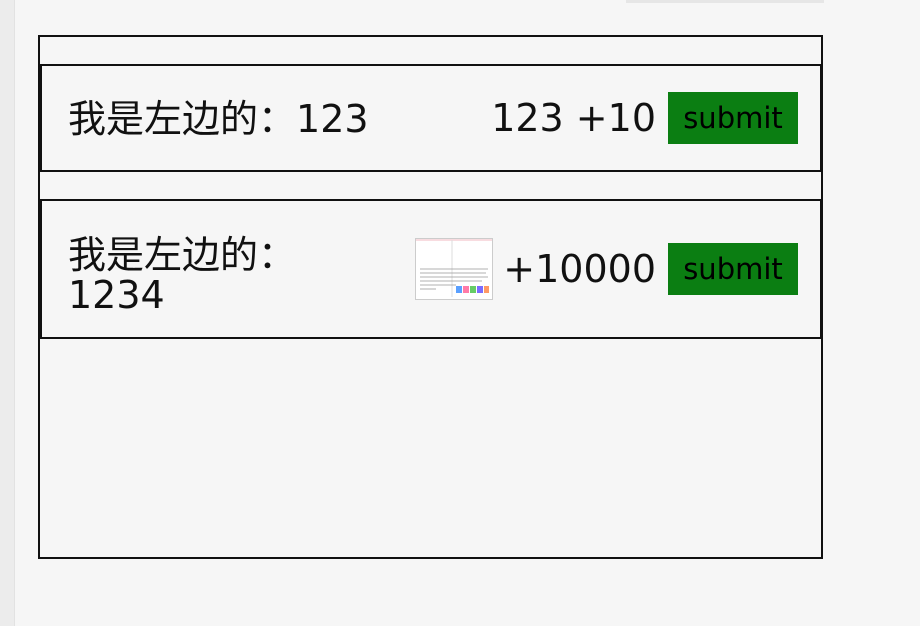  Describe the element at coordinates (579, 269) in the screenshot. I see `amount-text: +10000` at that location.